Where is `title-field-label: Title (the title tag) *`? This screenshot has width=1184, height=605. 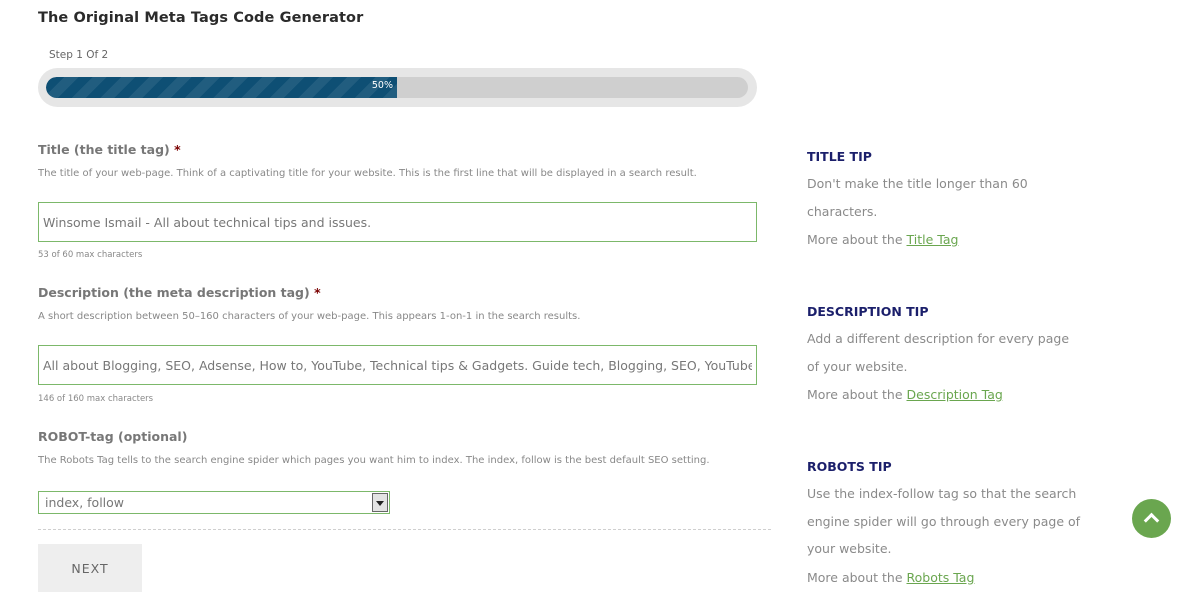 title-field-label: Title (the title tag) * is located at coordinates (109, 149).